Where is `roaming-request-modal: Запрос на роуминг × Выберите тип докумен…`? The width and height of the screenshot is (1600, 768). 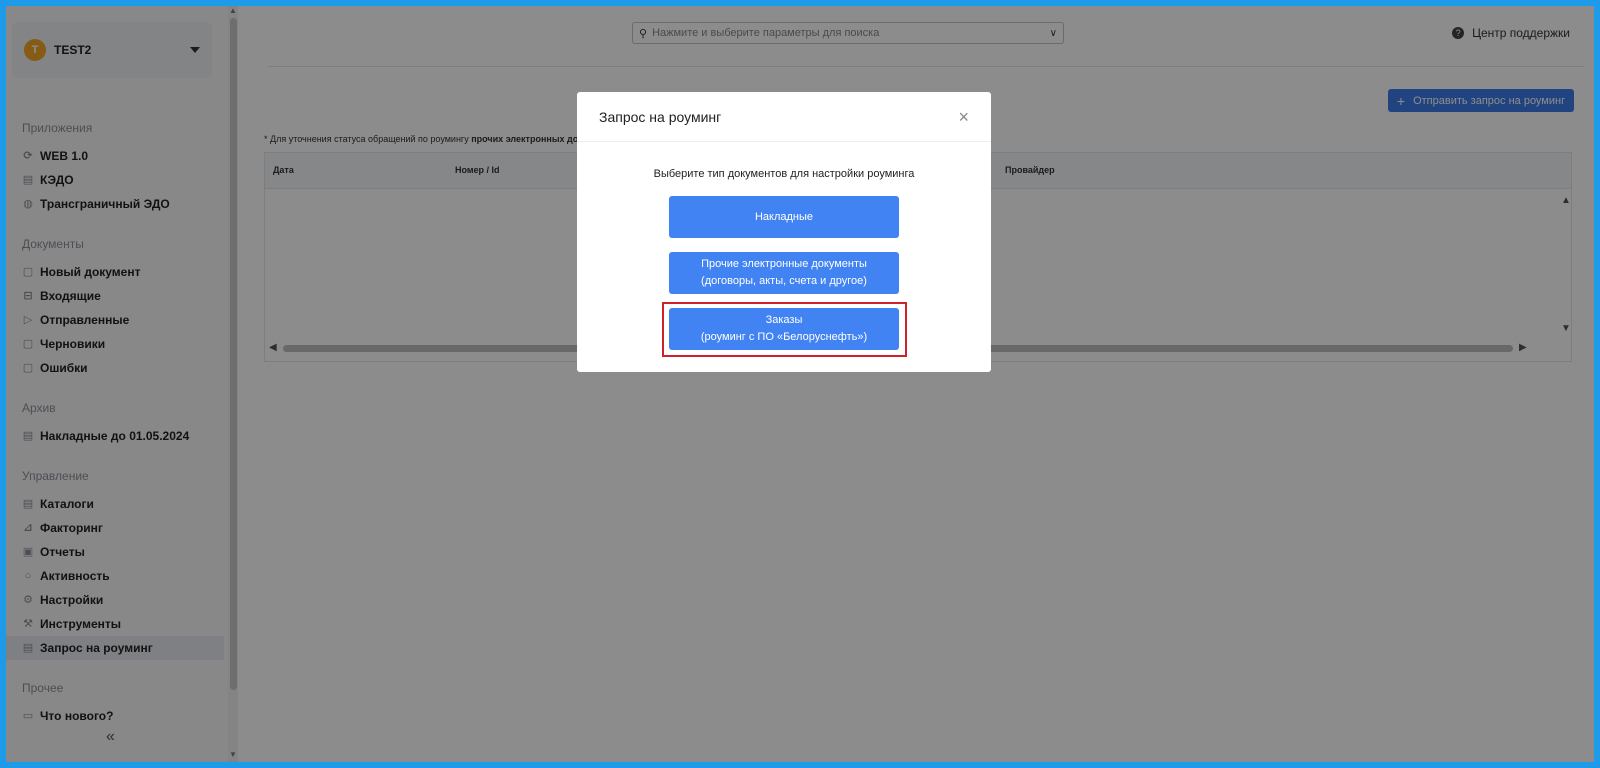
roaming-request-modal: Запрос на роуминг × Выберите тип докумен… is located at coordinates (784, 232).